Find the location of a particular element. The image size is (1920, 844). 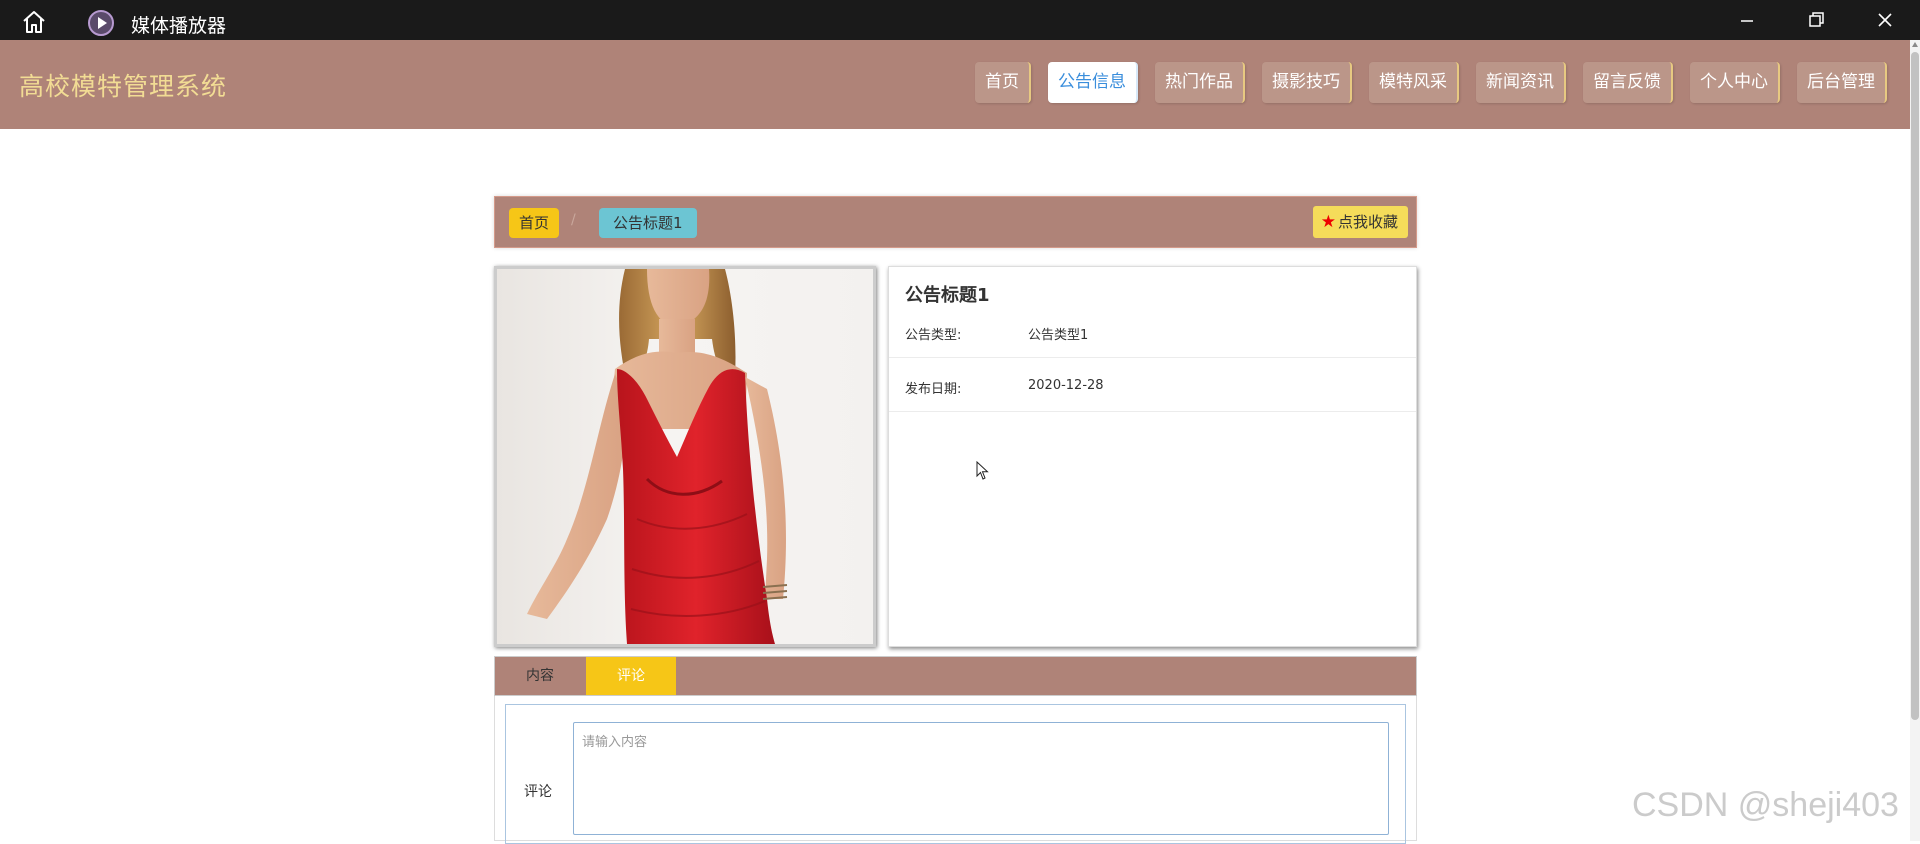

detail-type-value: 公告类型1 is located at coordinates (1058, 335).